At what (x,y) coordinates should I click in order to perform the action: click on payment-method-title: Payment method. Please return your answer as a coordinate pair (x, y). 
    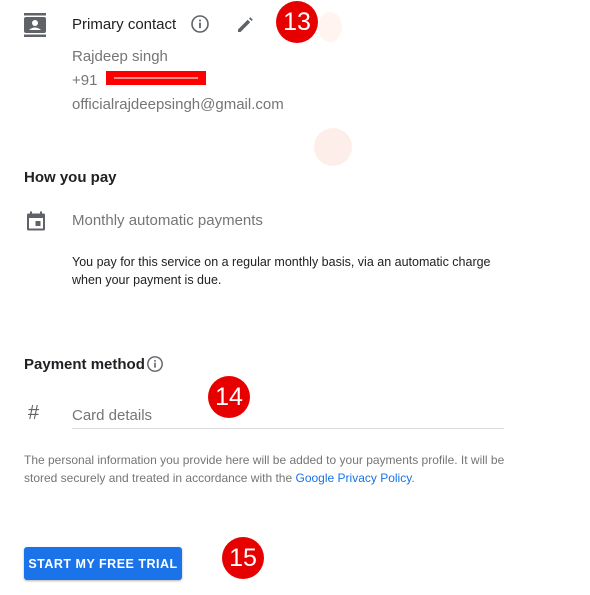
    Looking at the image, I should click on (84, 364).